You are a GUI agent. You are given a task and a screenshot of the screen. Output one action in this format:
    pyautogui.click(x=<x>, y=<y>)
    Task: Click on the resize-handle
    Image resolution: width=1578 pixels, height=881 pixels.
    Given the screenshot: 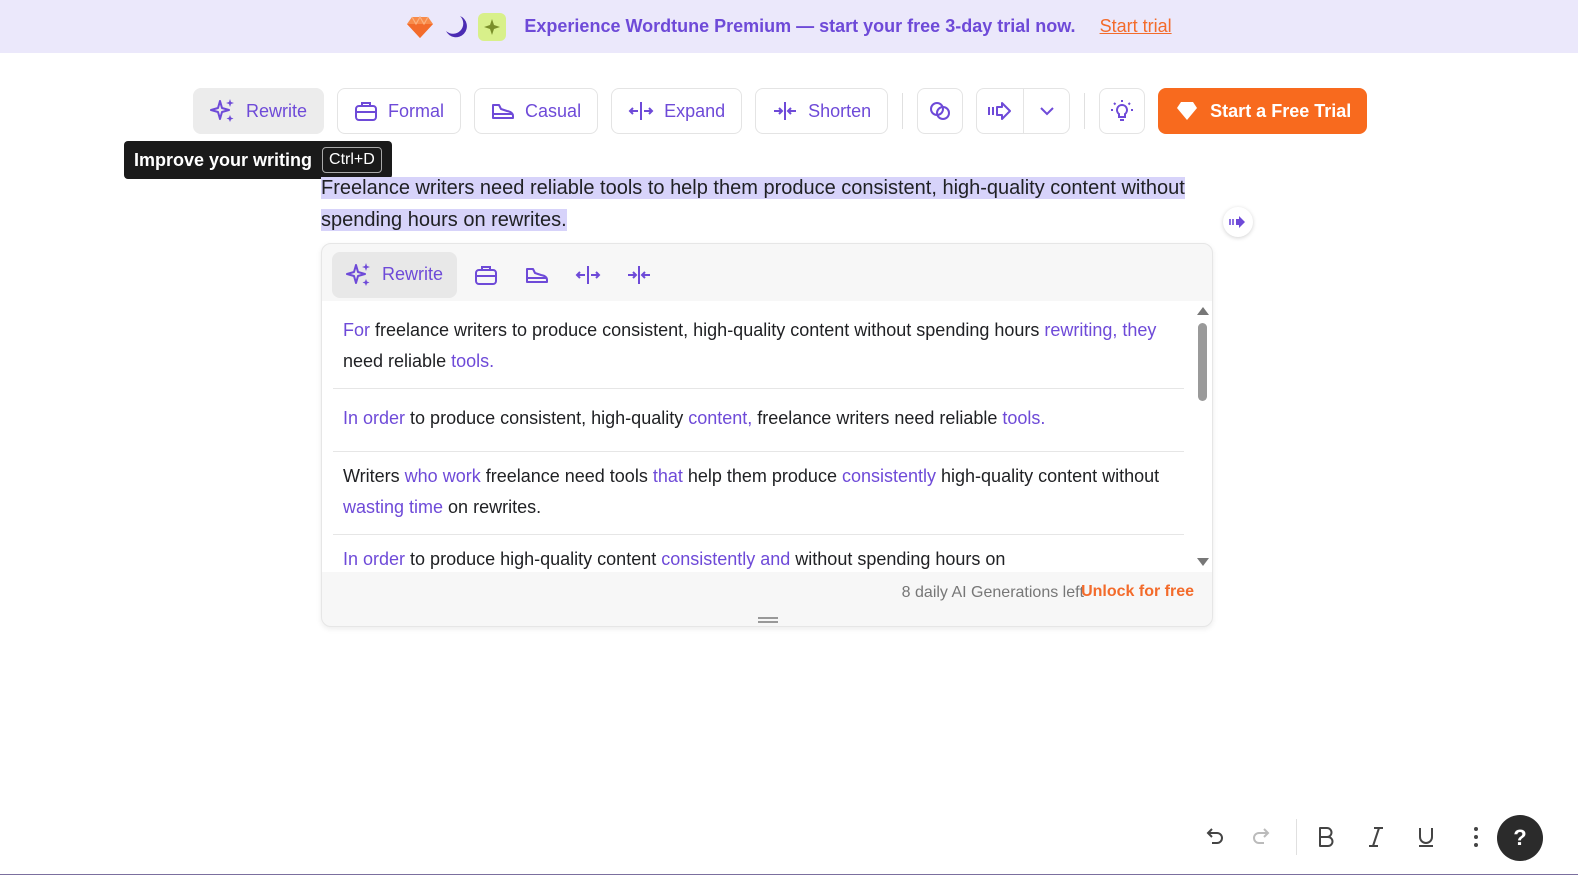 What is the action you would take?
    pyautogui.click(x=768, y=620)
    